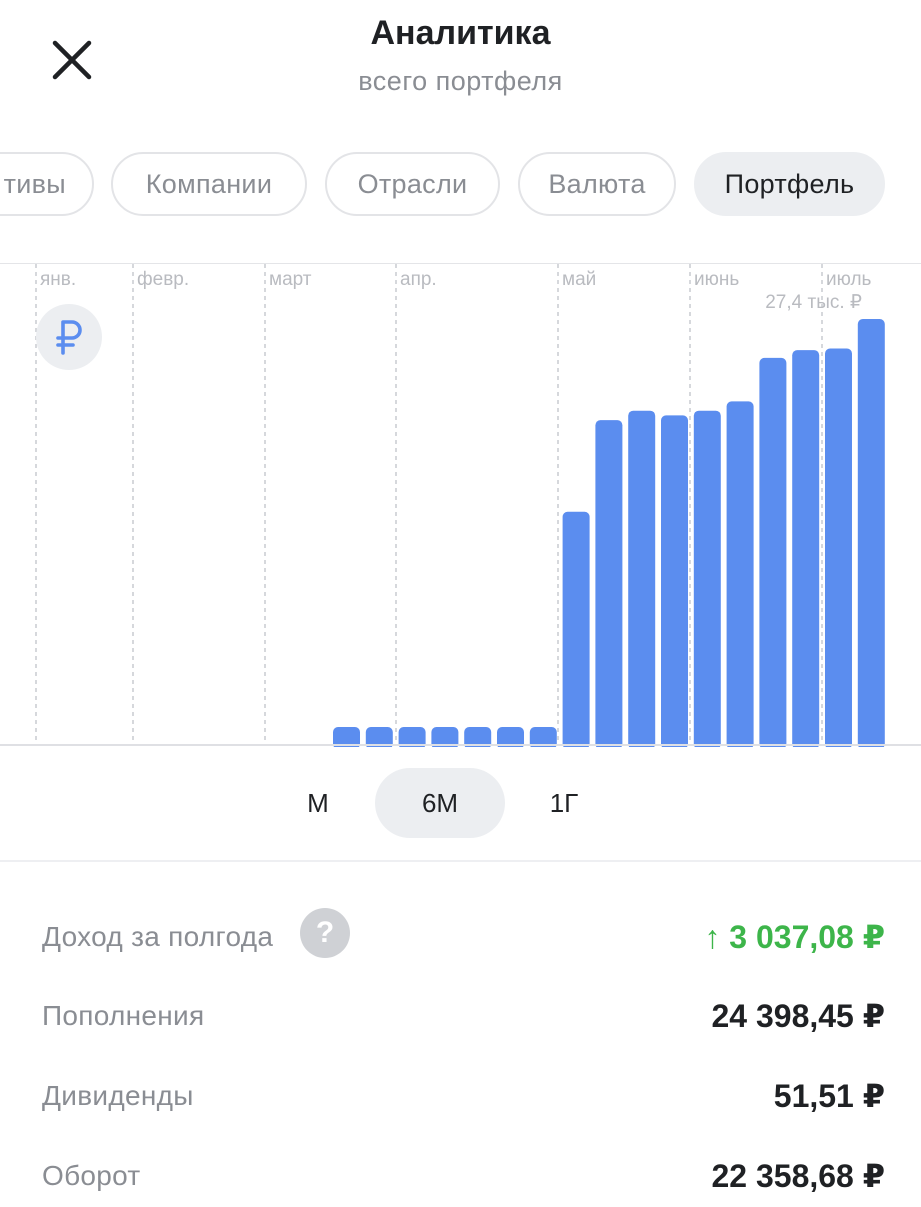 The height and width of the screenshot is (1207, 921). Describe the element at coordinates (798, 1176) in the screenshot. I see `stat-value: 22 358,68 ₽` at that location.